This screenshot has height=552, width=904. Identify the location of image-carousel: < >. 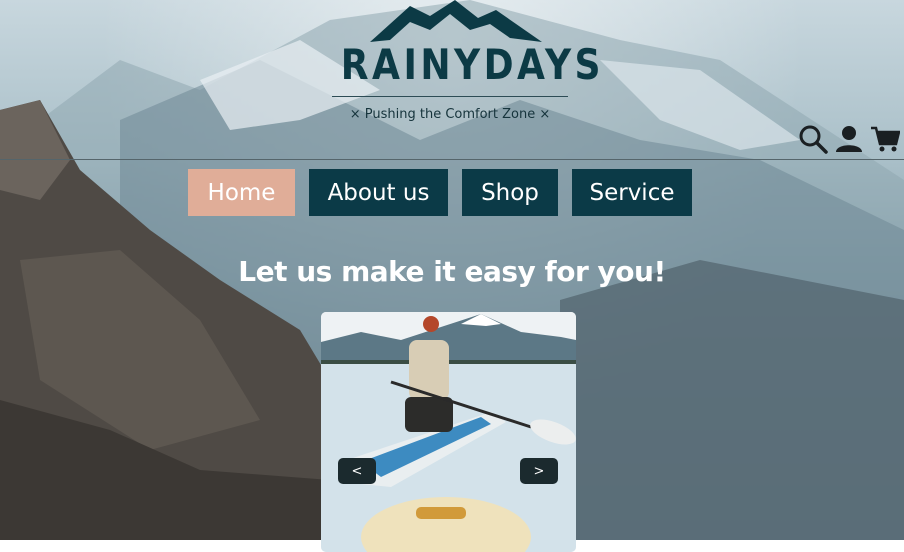
(448, 432).